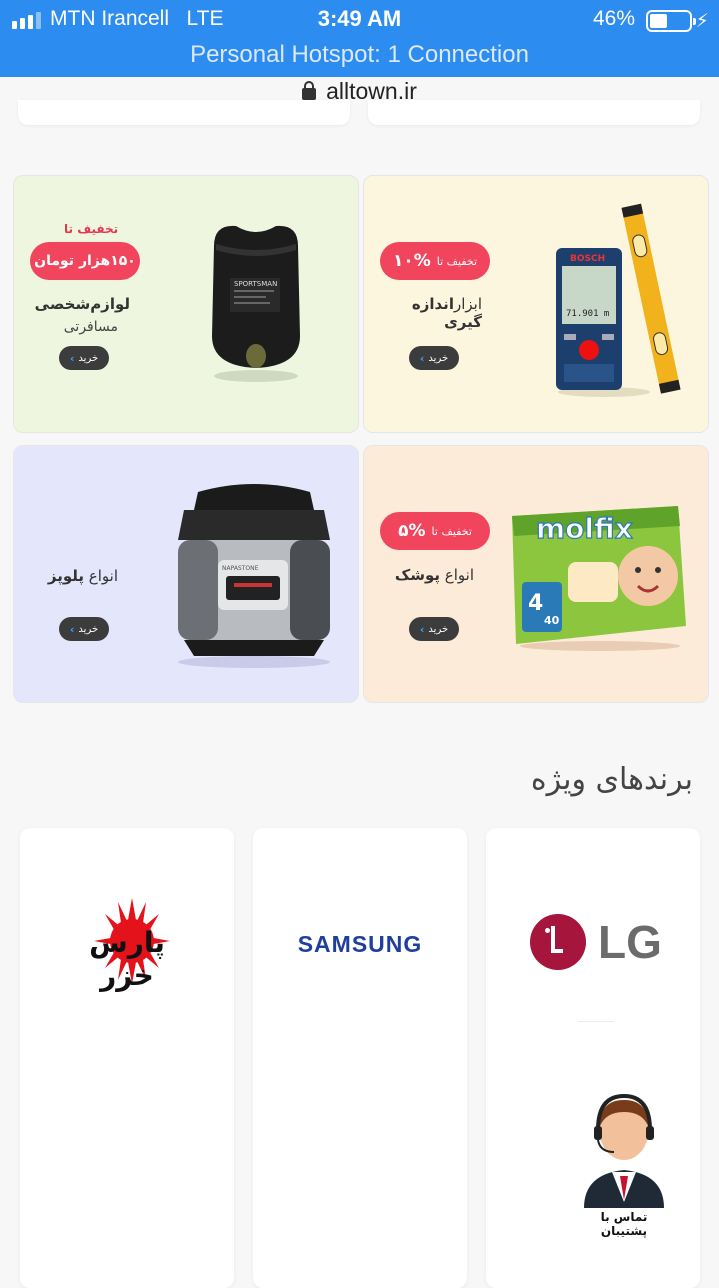 This screenshot has width=719, height=1288. I want to click on discount-pill: ۱۵۰هزار تومان, so click(85, 261).